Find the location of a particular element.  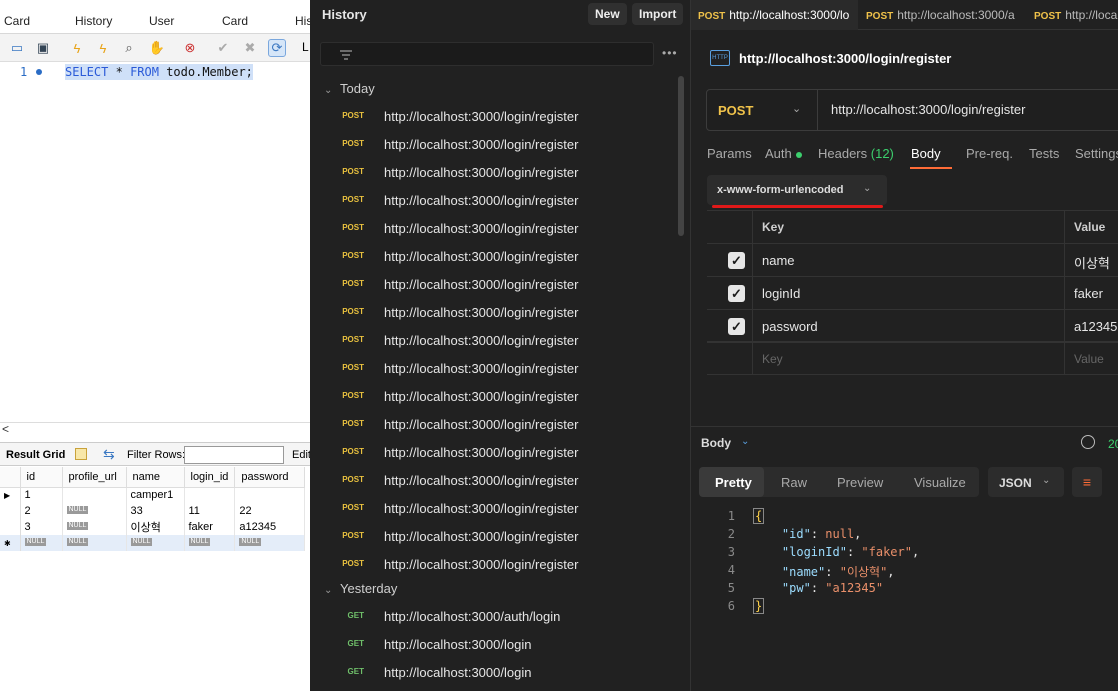

save-icon: ▣ is located at coordinates (43, 48).